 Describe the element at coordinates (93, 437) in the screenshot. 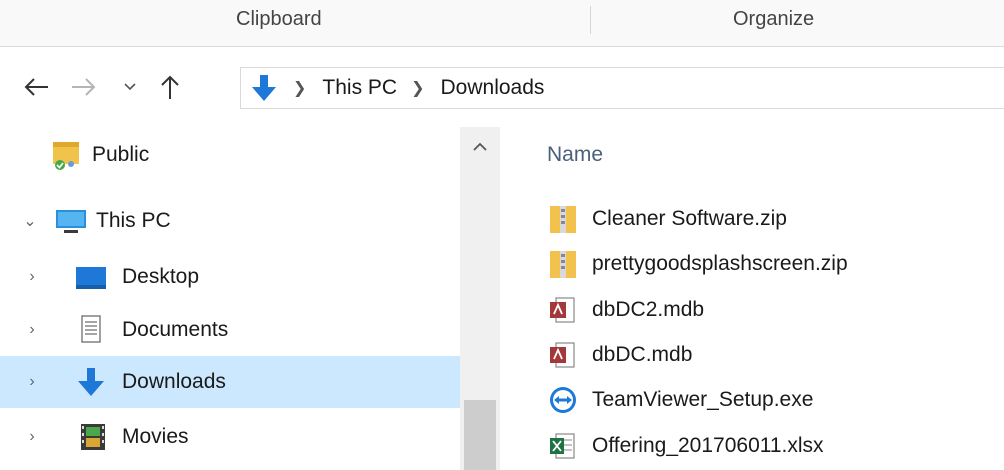

I see `movies-icon` at that location.